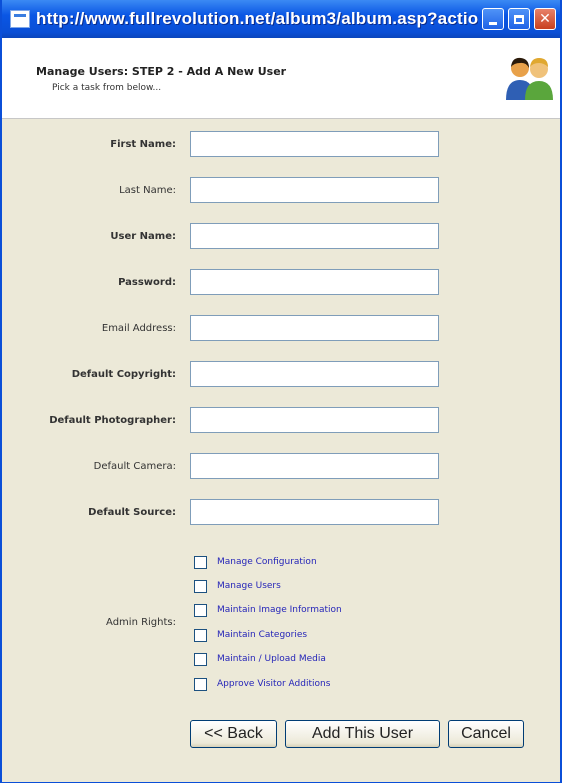  I want to click on camera-label: Default Camera:, so click(134, 466).